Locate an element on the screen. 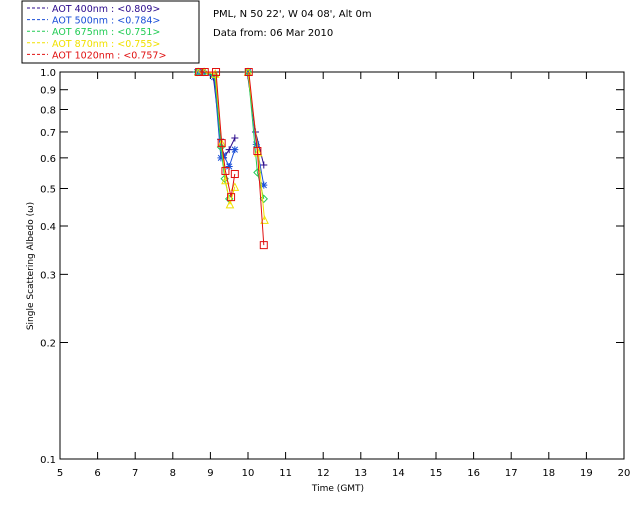  legend-entry: AOT 675nm : <0.751> is located at coordinates (106, 32).